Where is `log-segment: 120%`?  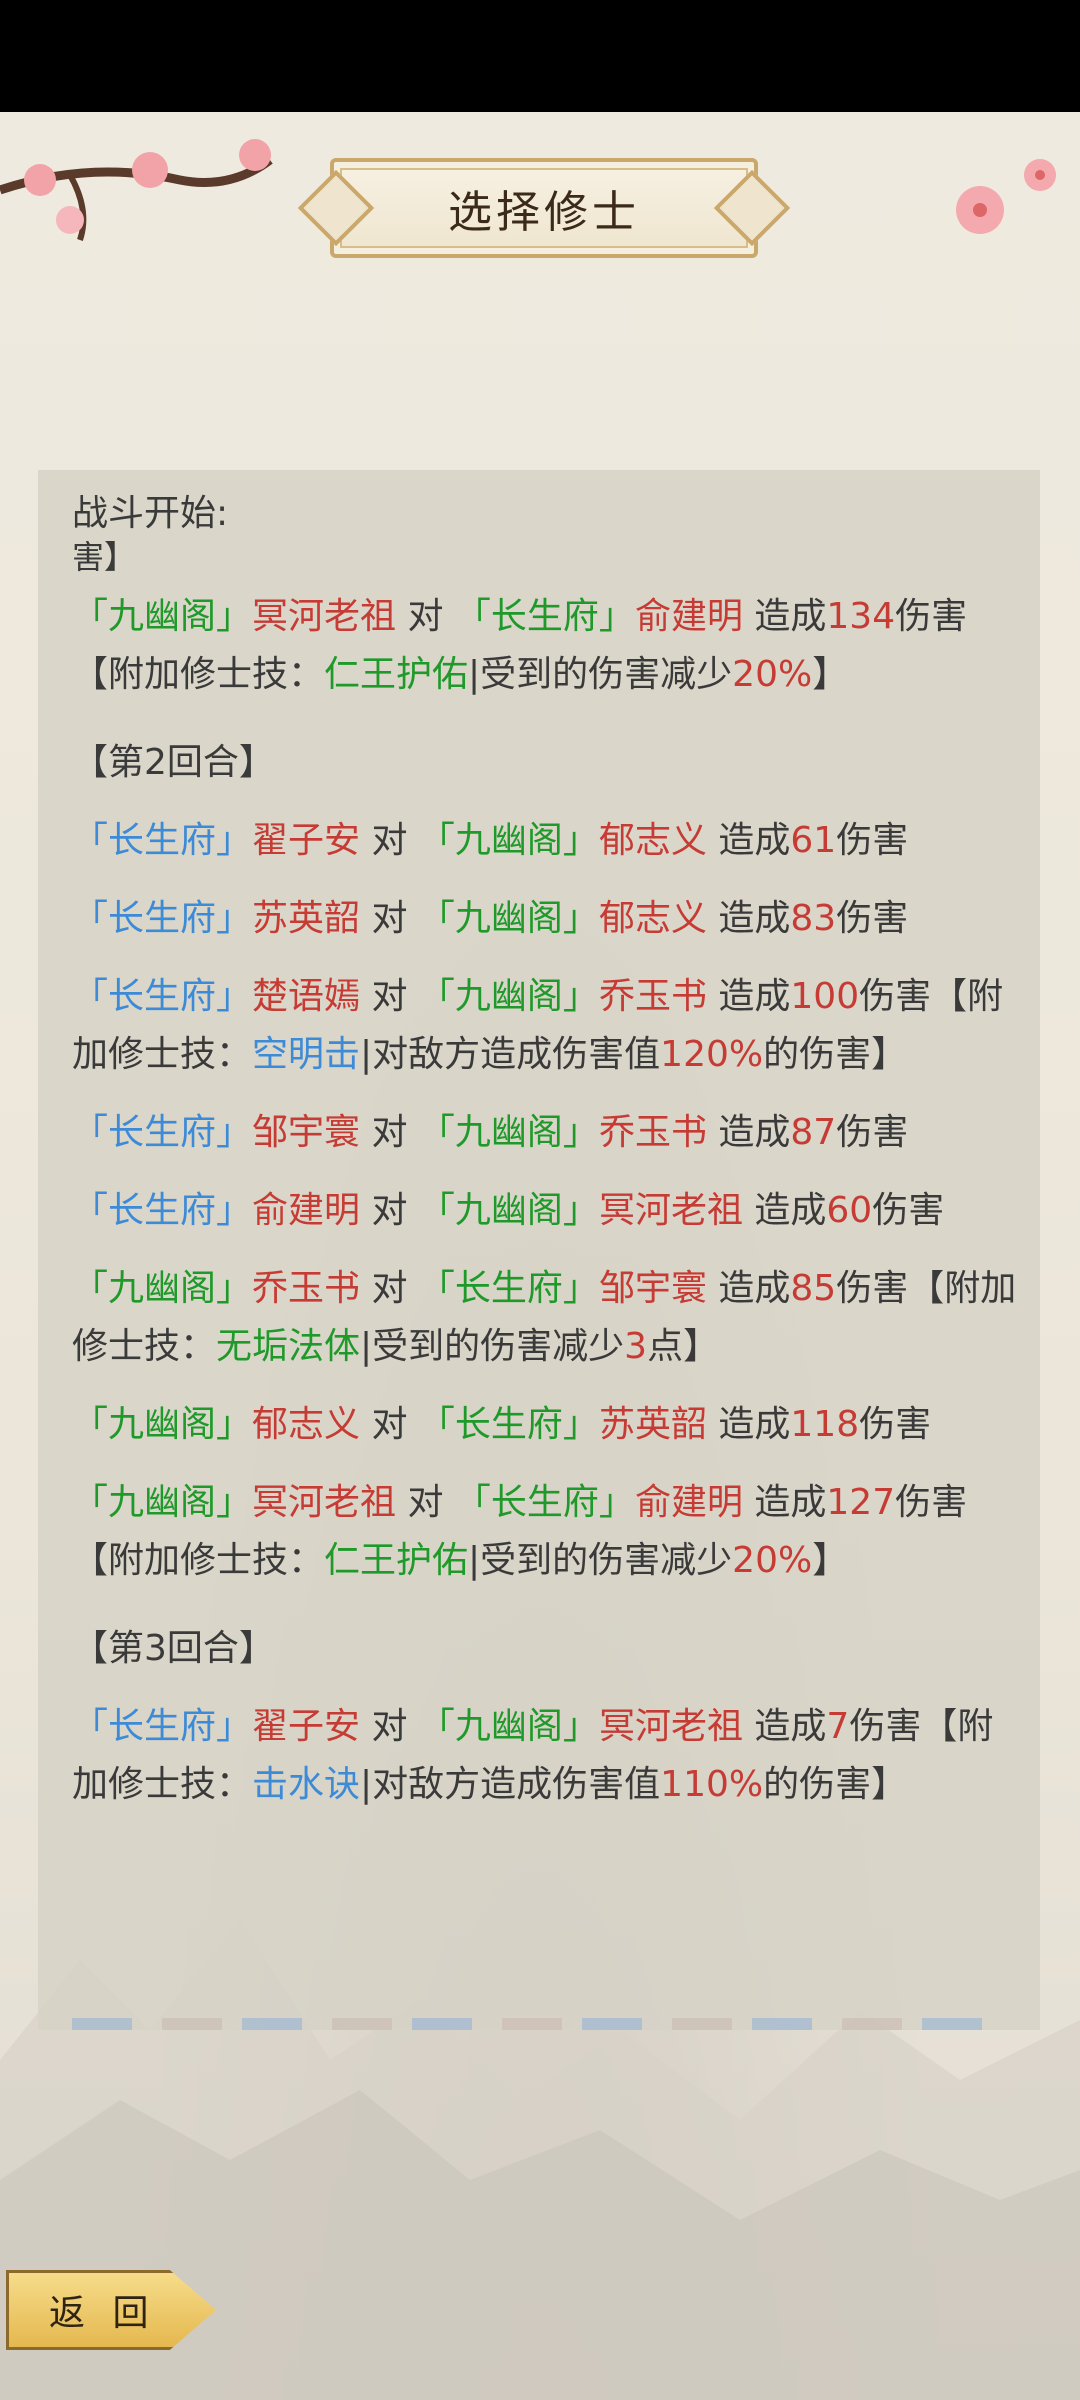 log-segment: 120% is located at coordinates (712, 1054).